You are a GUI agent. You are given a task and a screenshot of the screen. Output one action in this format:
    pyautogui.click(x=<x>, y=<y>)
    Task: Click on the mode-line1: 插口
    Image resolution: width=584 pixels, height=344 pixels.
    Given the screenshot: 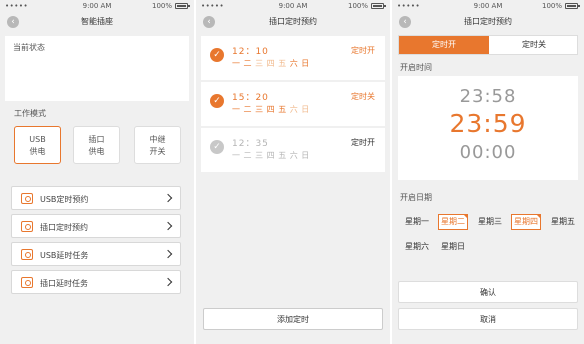 What is the action you would take?
    pyautogui.click(x=96, y=139)
    